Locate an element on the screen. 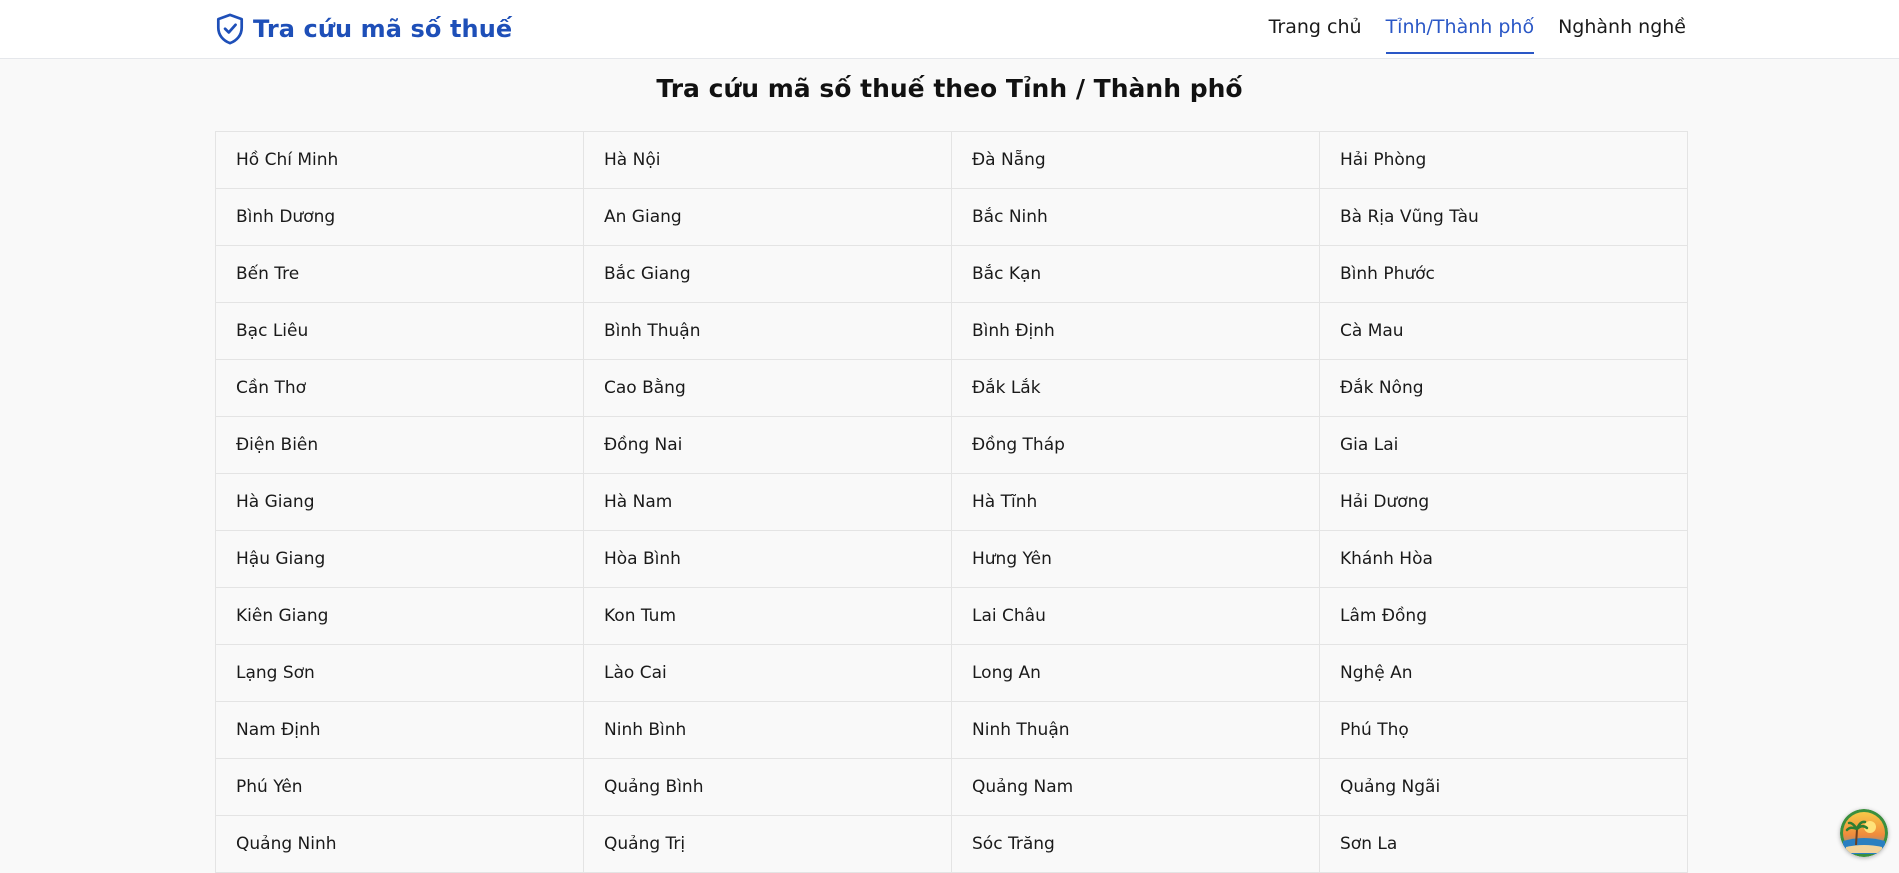 This screenshot has width=1899, height=873. province-link: Nghệ An is located at coordinates (1504, 673).